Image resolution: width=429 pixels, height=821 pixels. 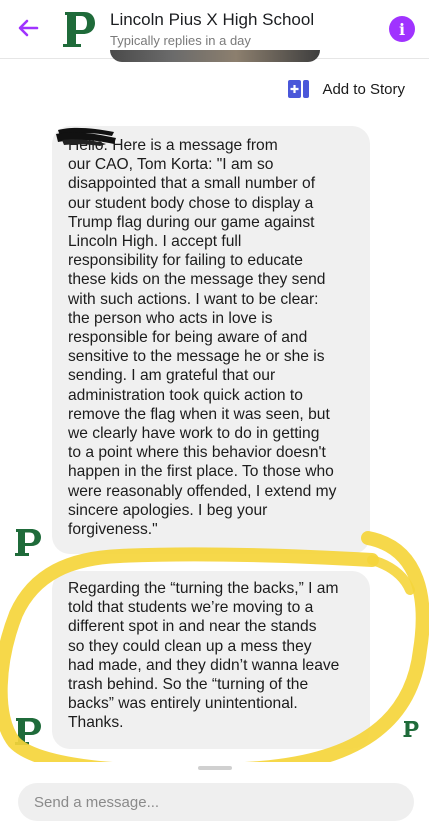 I want to click on add-to-story-button: Add to Story, so click(x=346, y=89).